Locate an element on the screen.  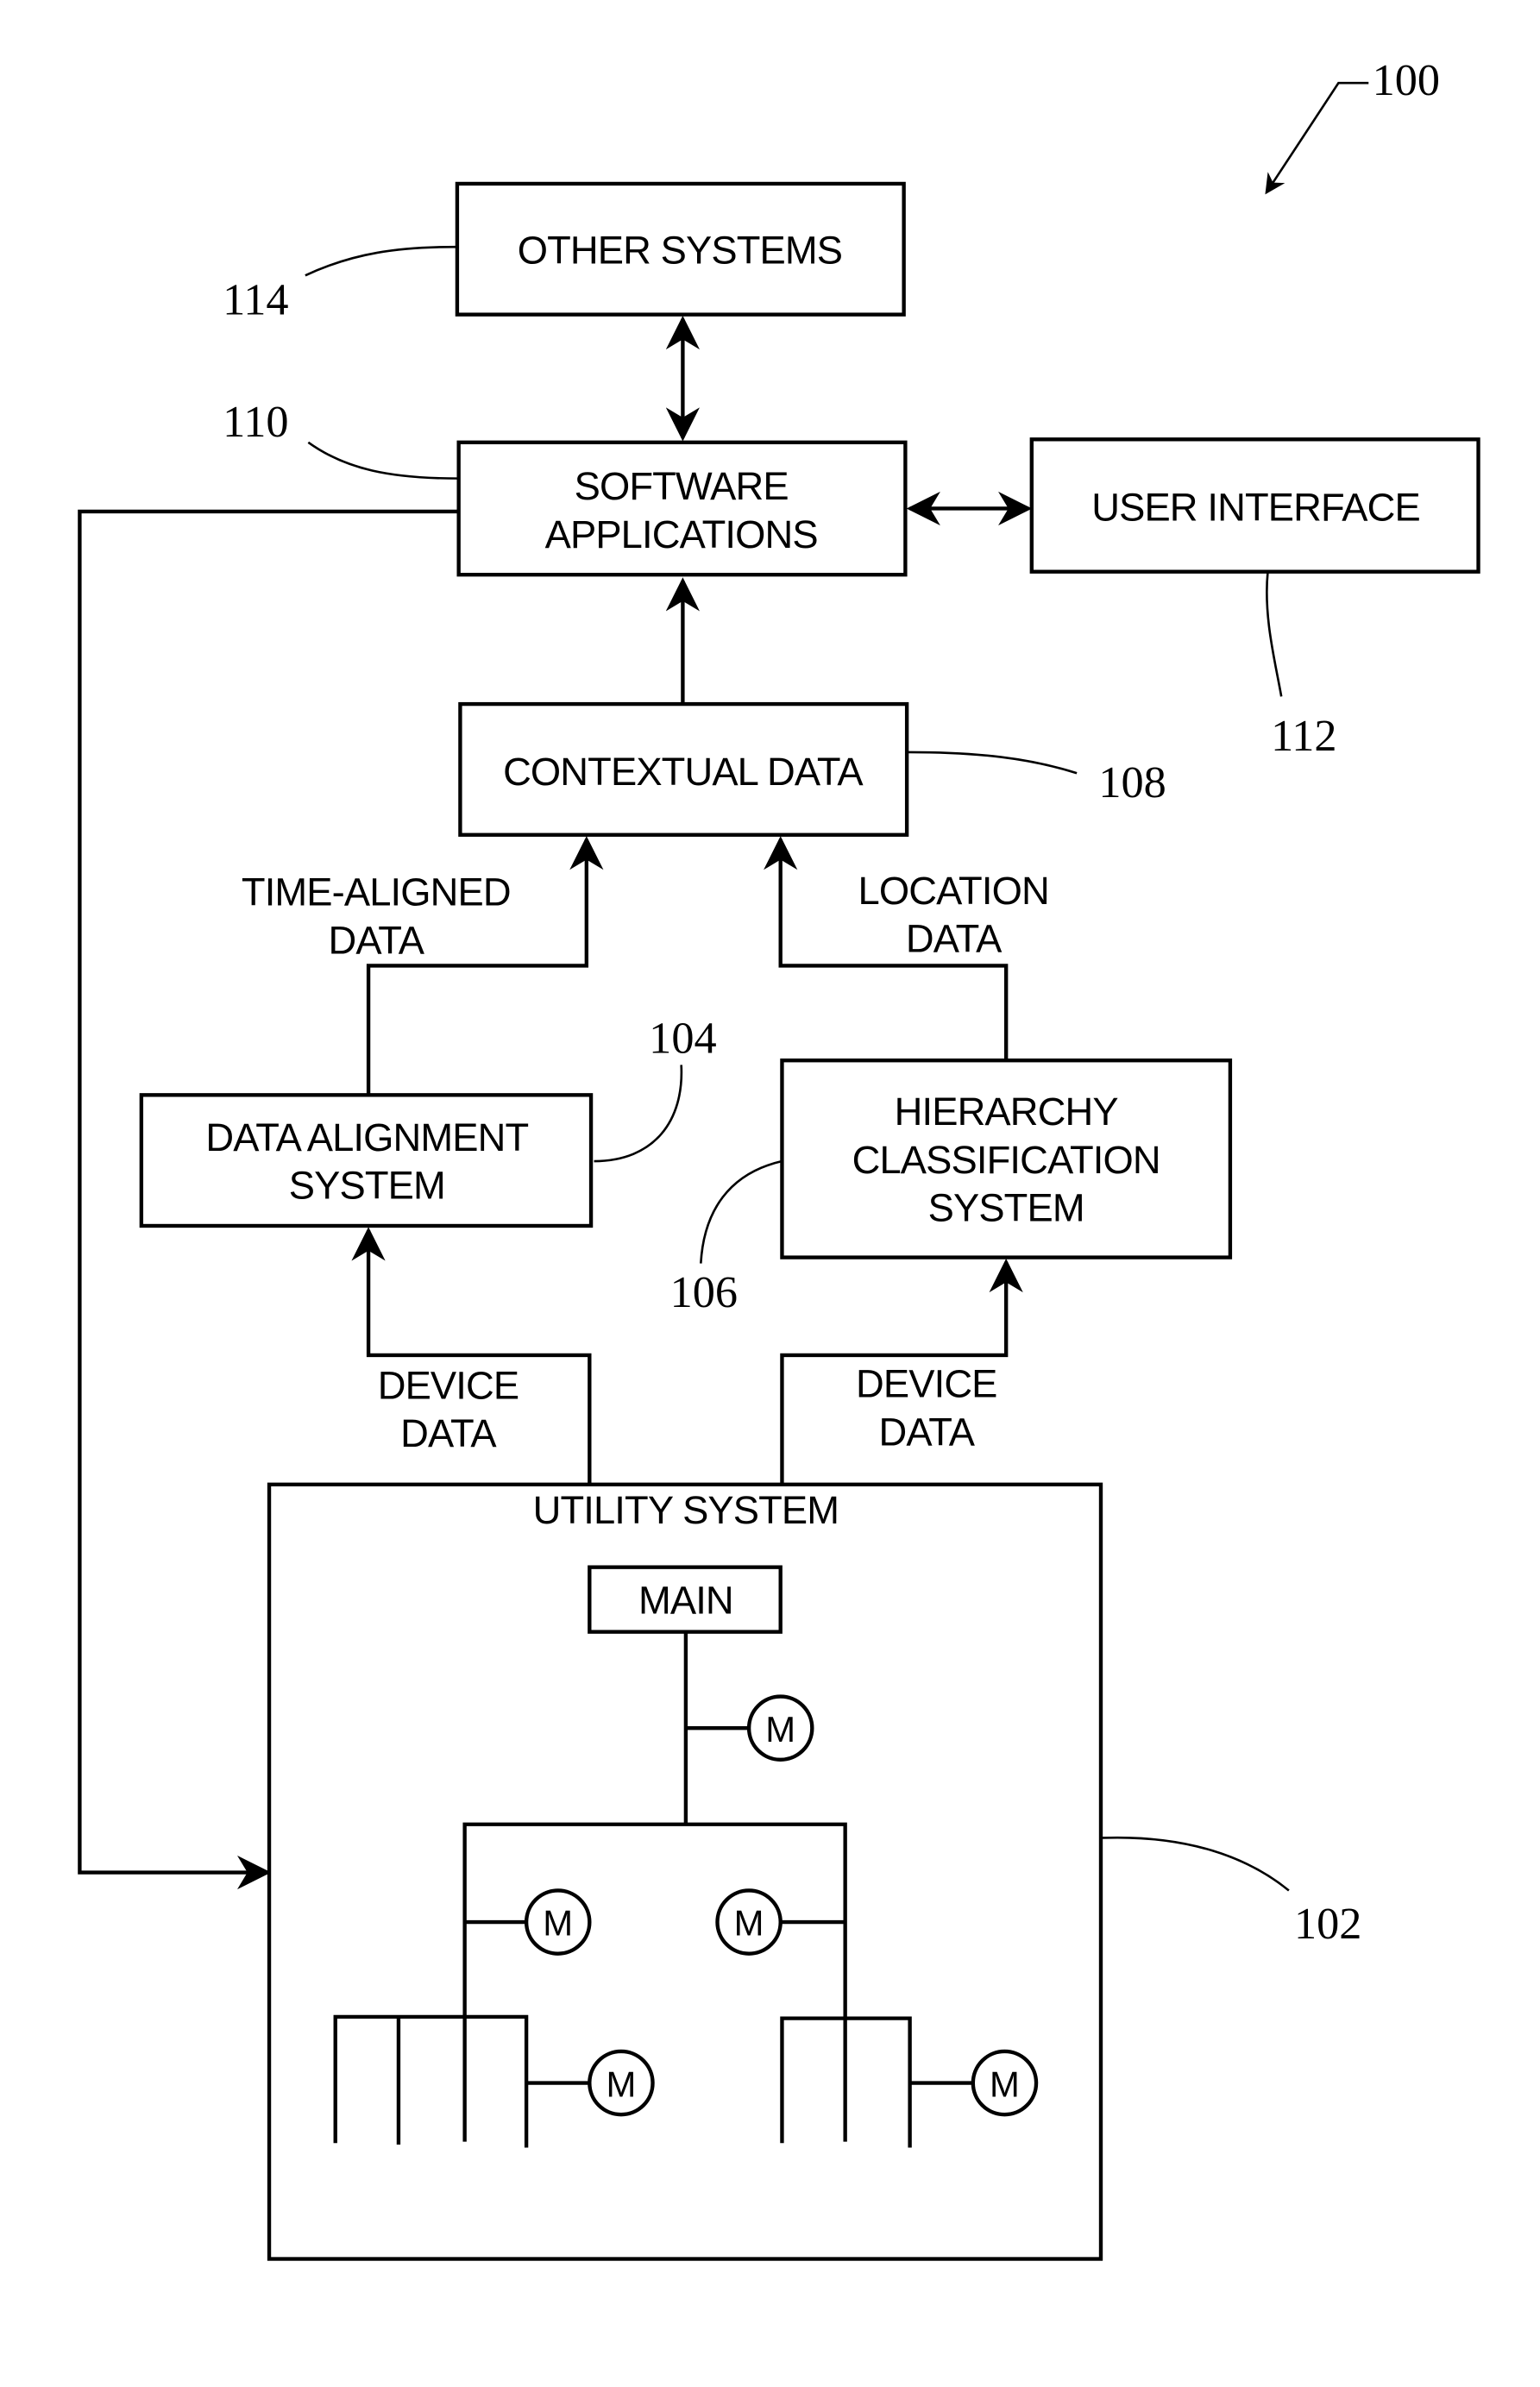
main-label: MAIN is located at coordinates (686, 1601).